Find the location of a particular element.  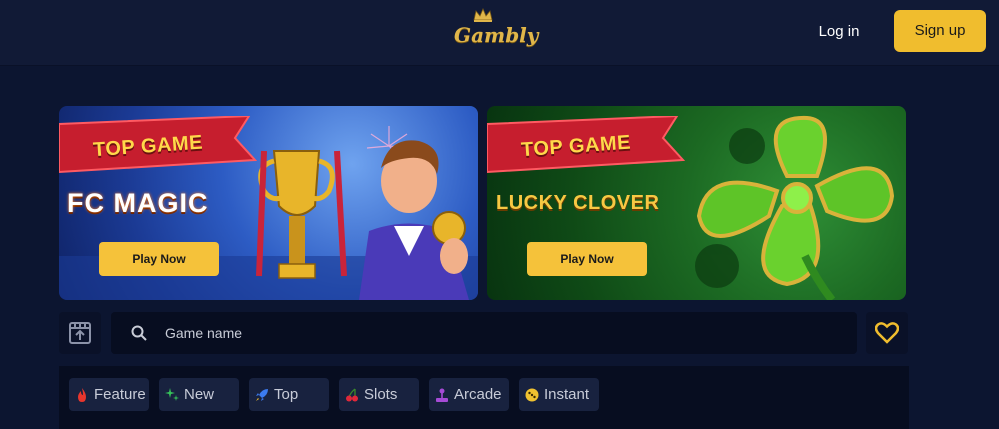

crown-icon is located at coordinates (483, 15).